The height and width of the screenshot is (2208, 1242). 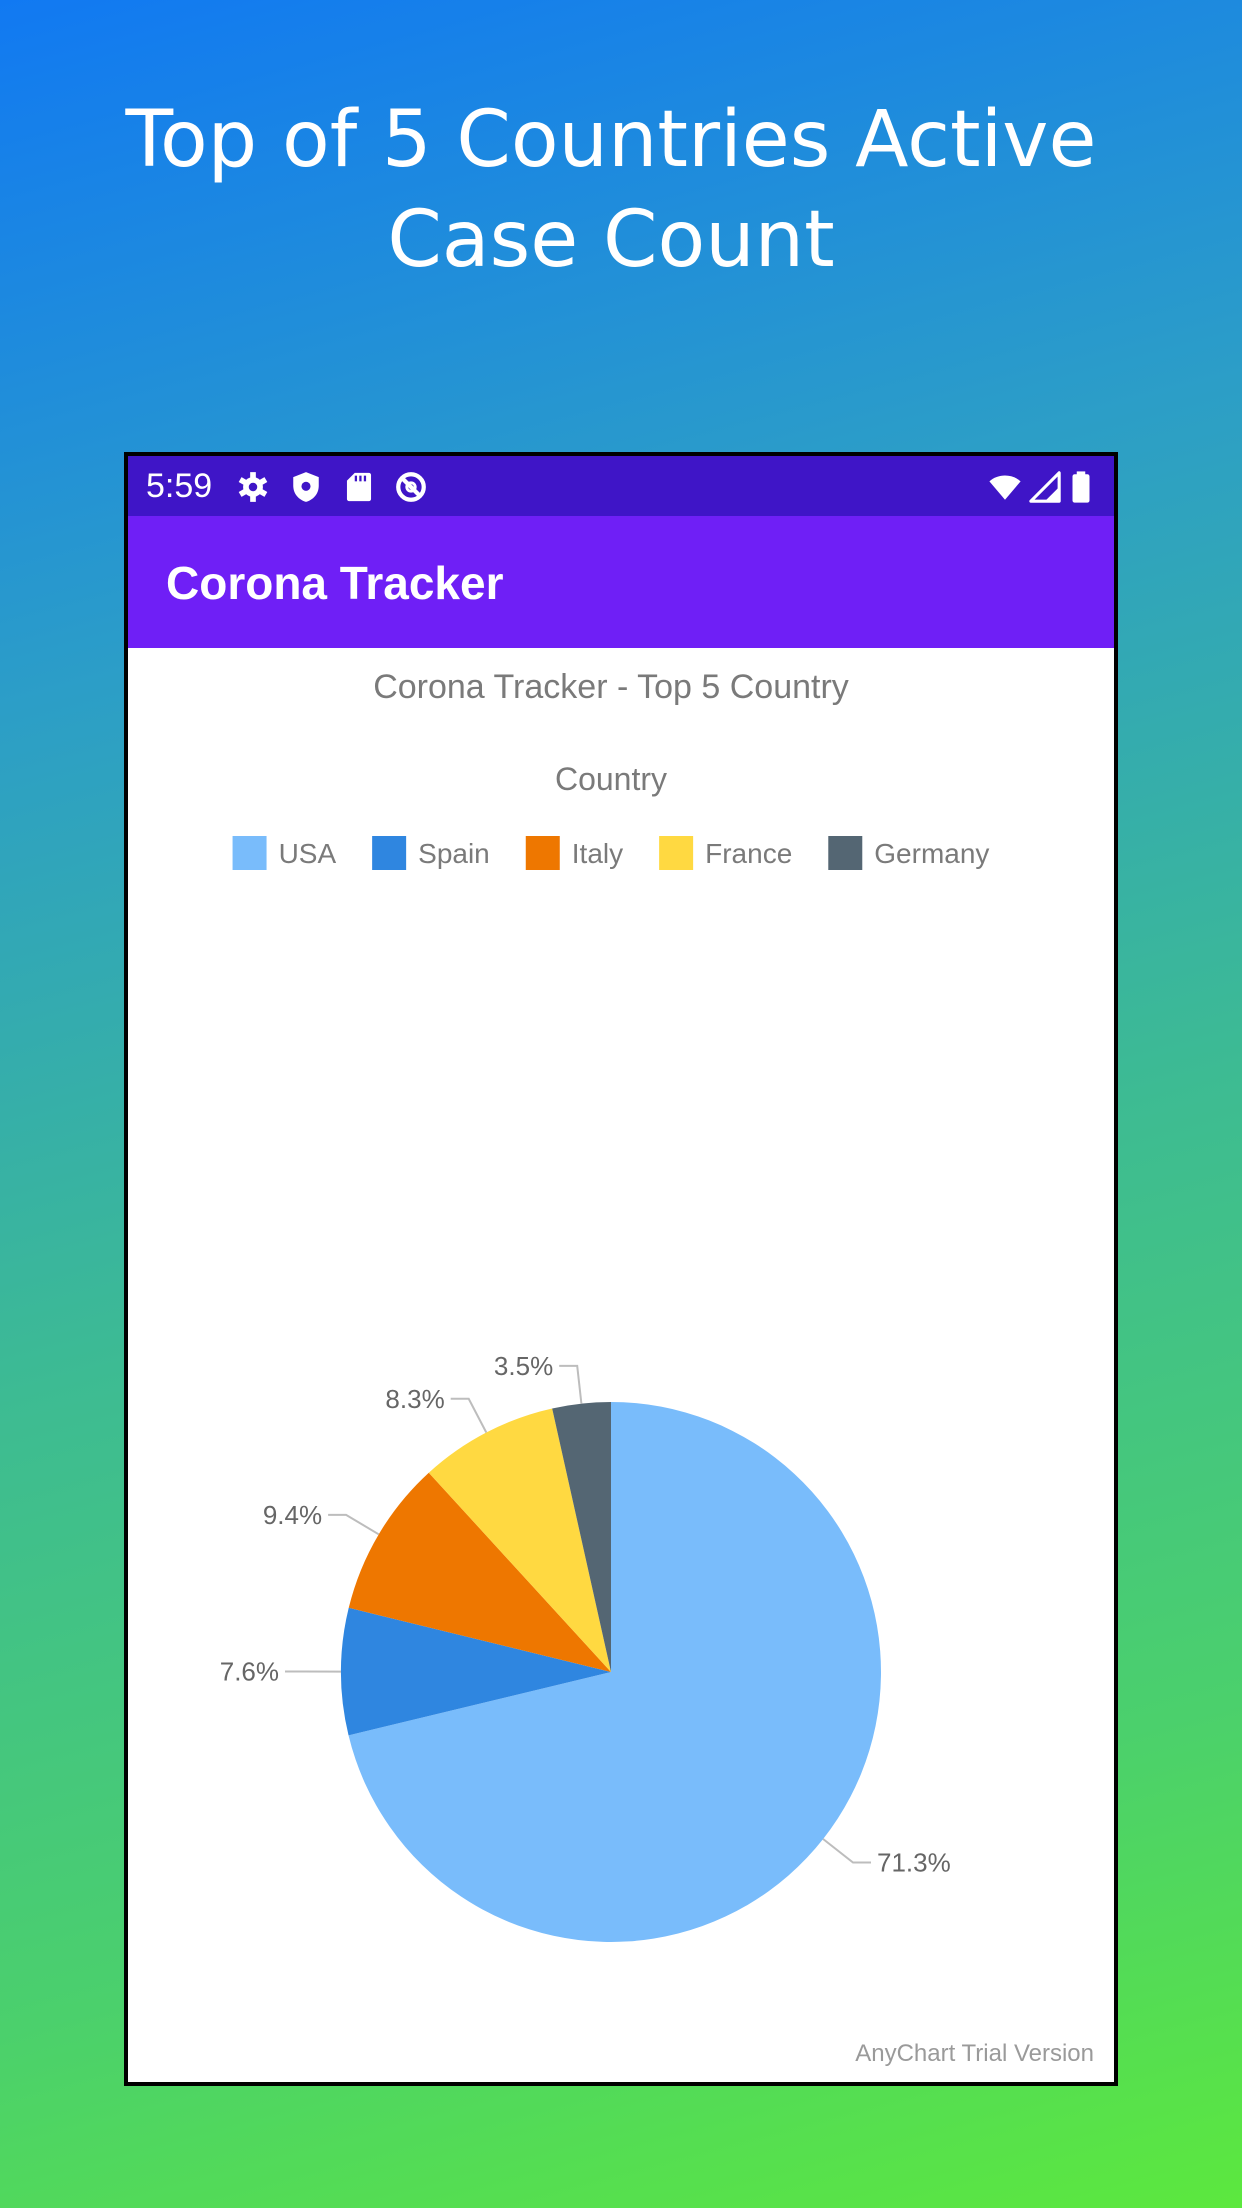 What do you see at coordinates (931, 853) in the screenshot?
I see `legend-label-germany: Germany` at bounding box center [931, 853].